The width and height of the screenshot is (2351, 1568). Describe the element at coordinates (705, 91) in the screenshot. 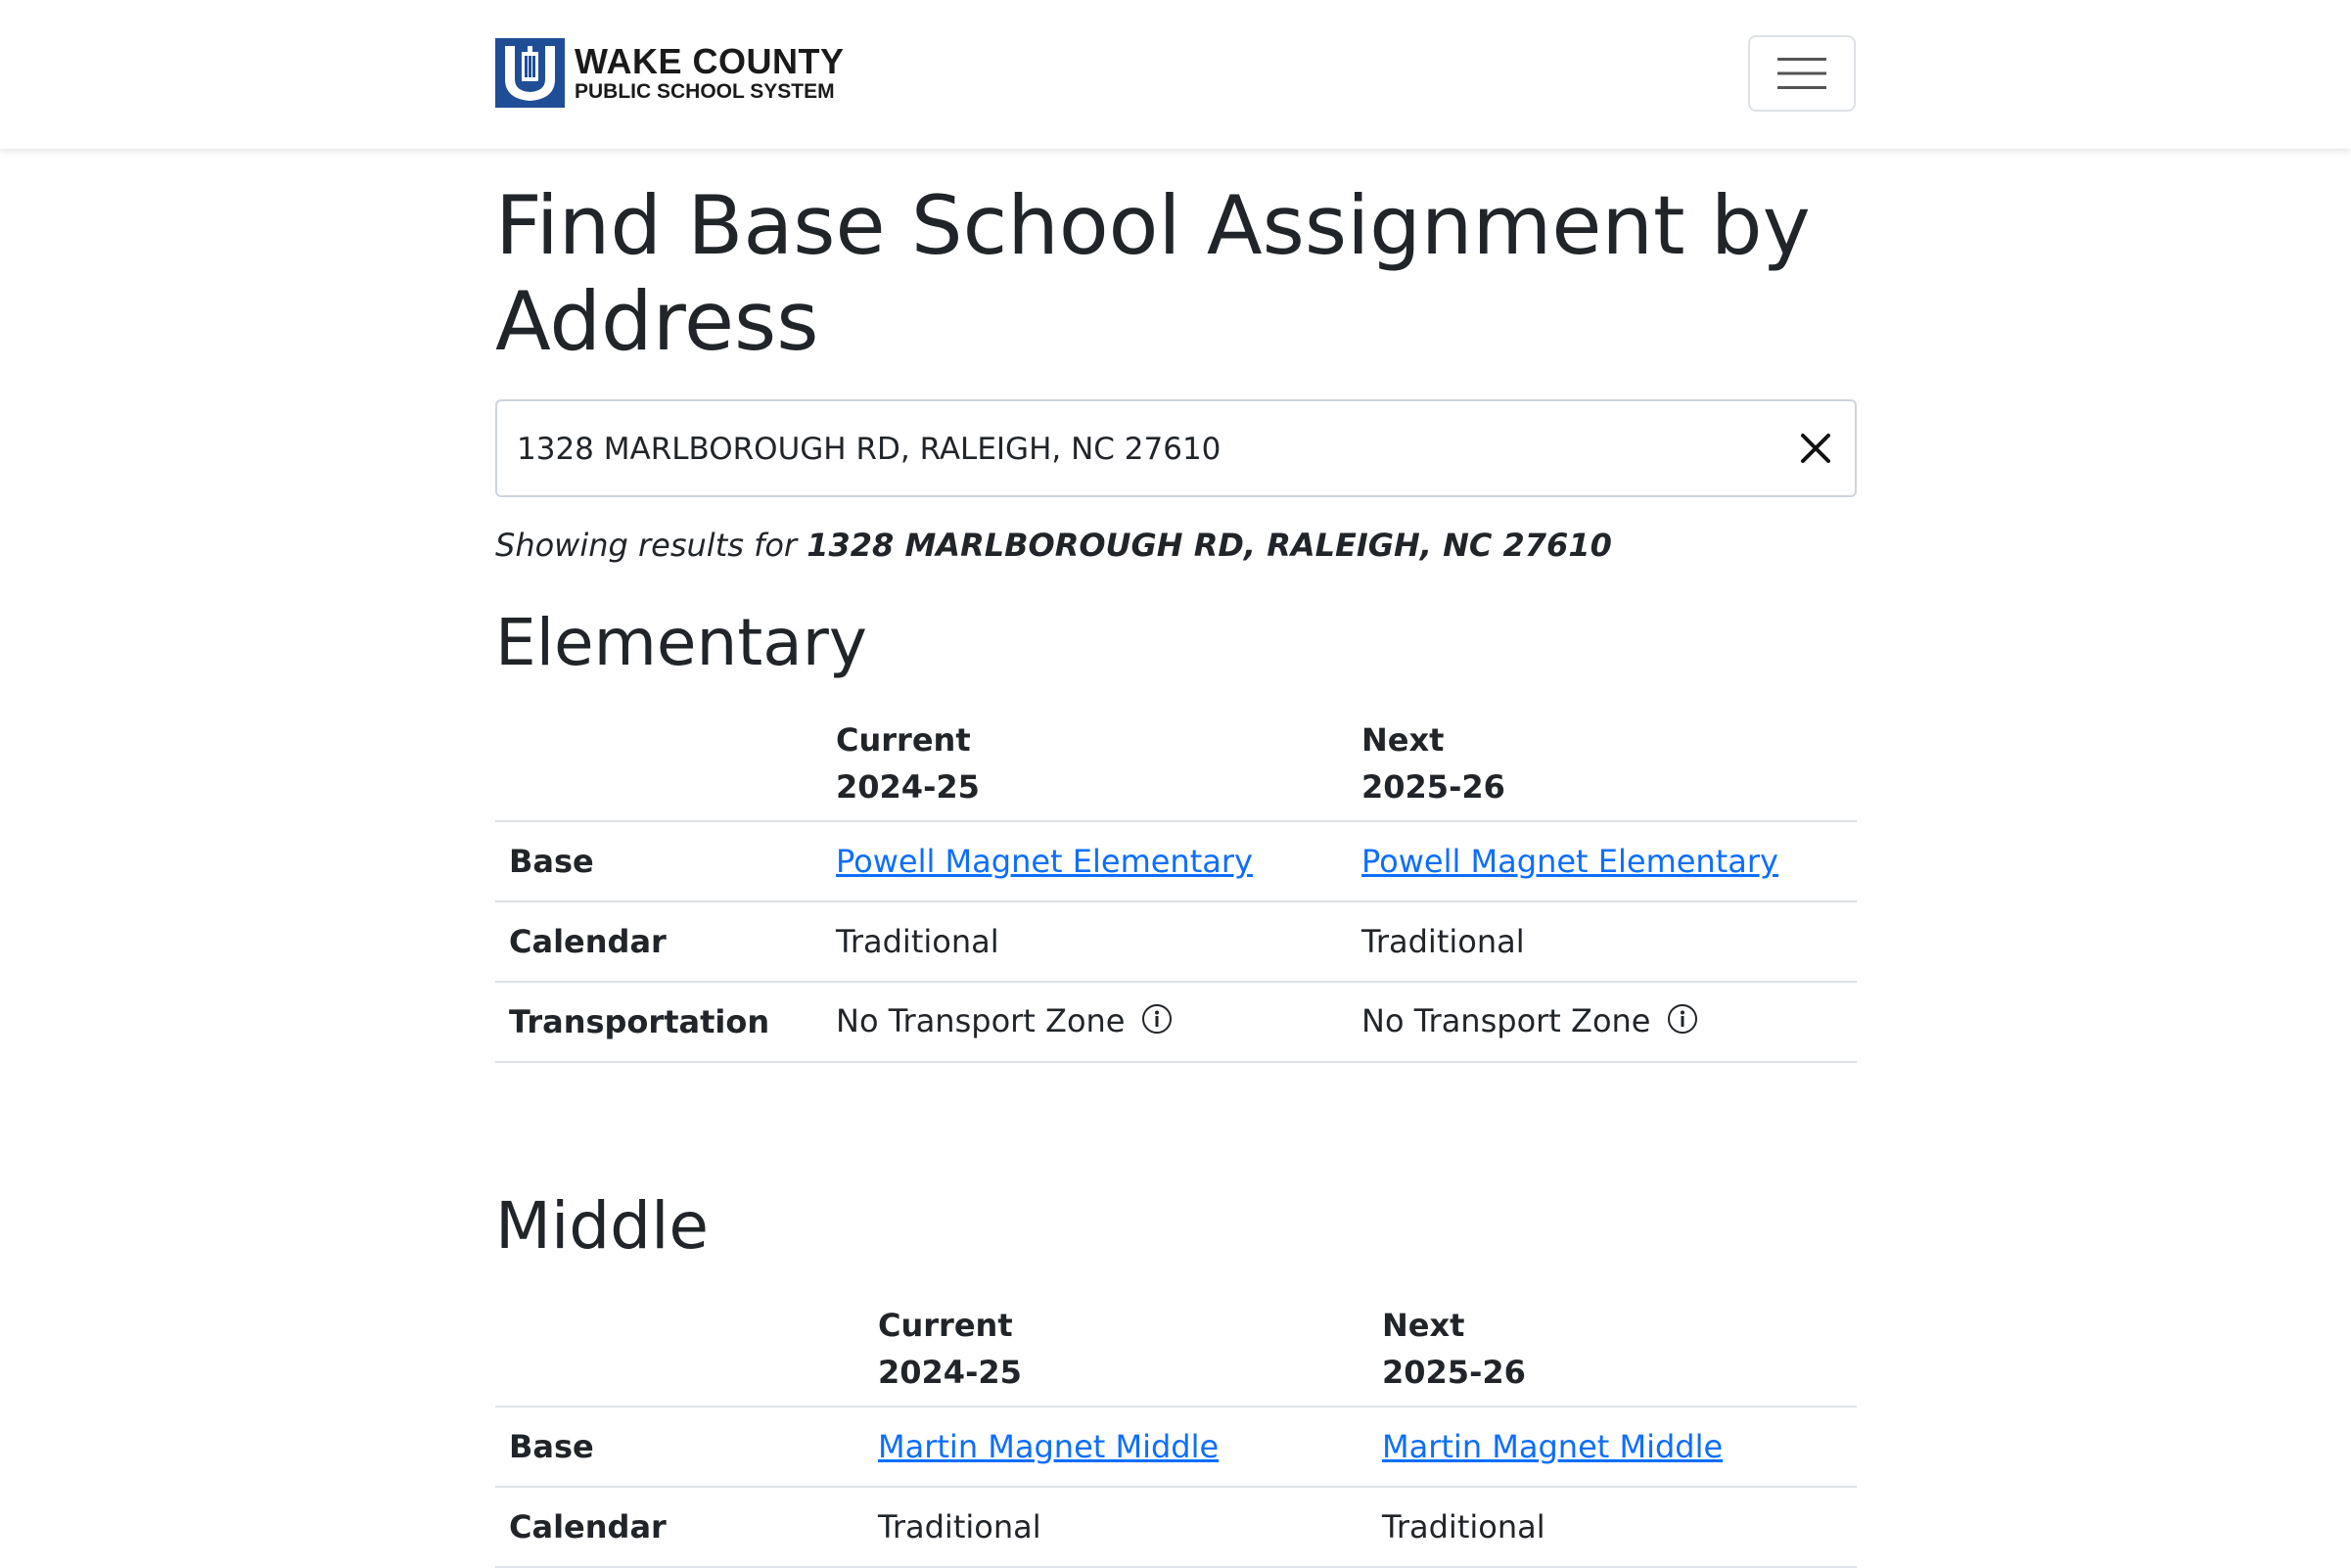

I see `brand-subtitle: PUBLIC SCHOOL SYSTEM` at that location.